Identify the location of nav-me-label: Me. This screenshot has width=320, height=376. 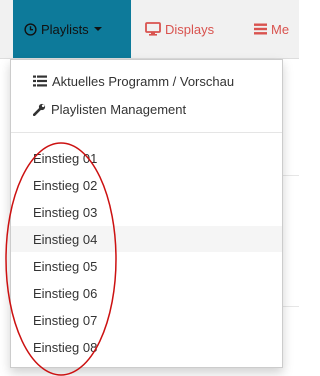
(280, 29).